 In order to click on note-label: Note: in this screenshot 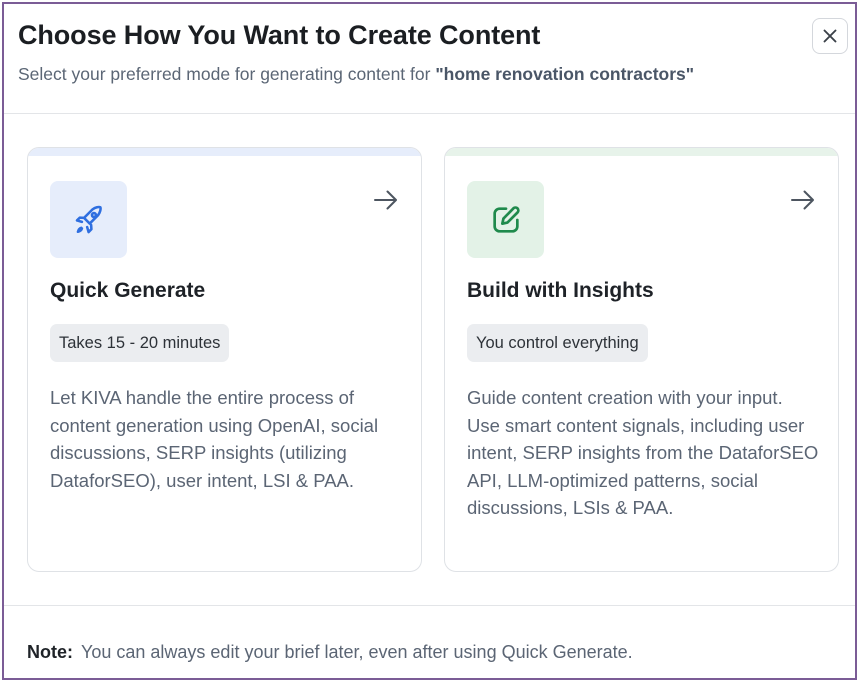, I will do `click(50, 652)`.